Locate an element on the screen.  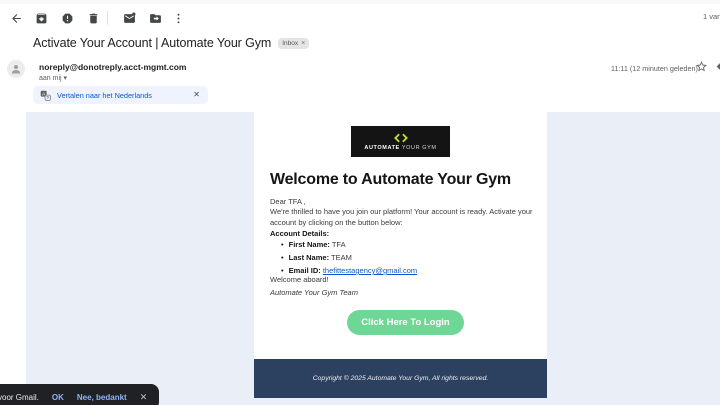
email-timestamp: 11:11 (12 minuten geleden) is located at coordinates (654, 68).